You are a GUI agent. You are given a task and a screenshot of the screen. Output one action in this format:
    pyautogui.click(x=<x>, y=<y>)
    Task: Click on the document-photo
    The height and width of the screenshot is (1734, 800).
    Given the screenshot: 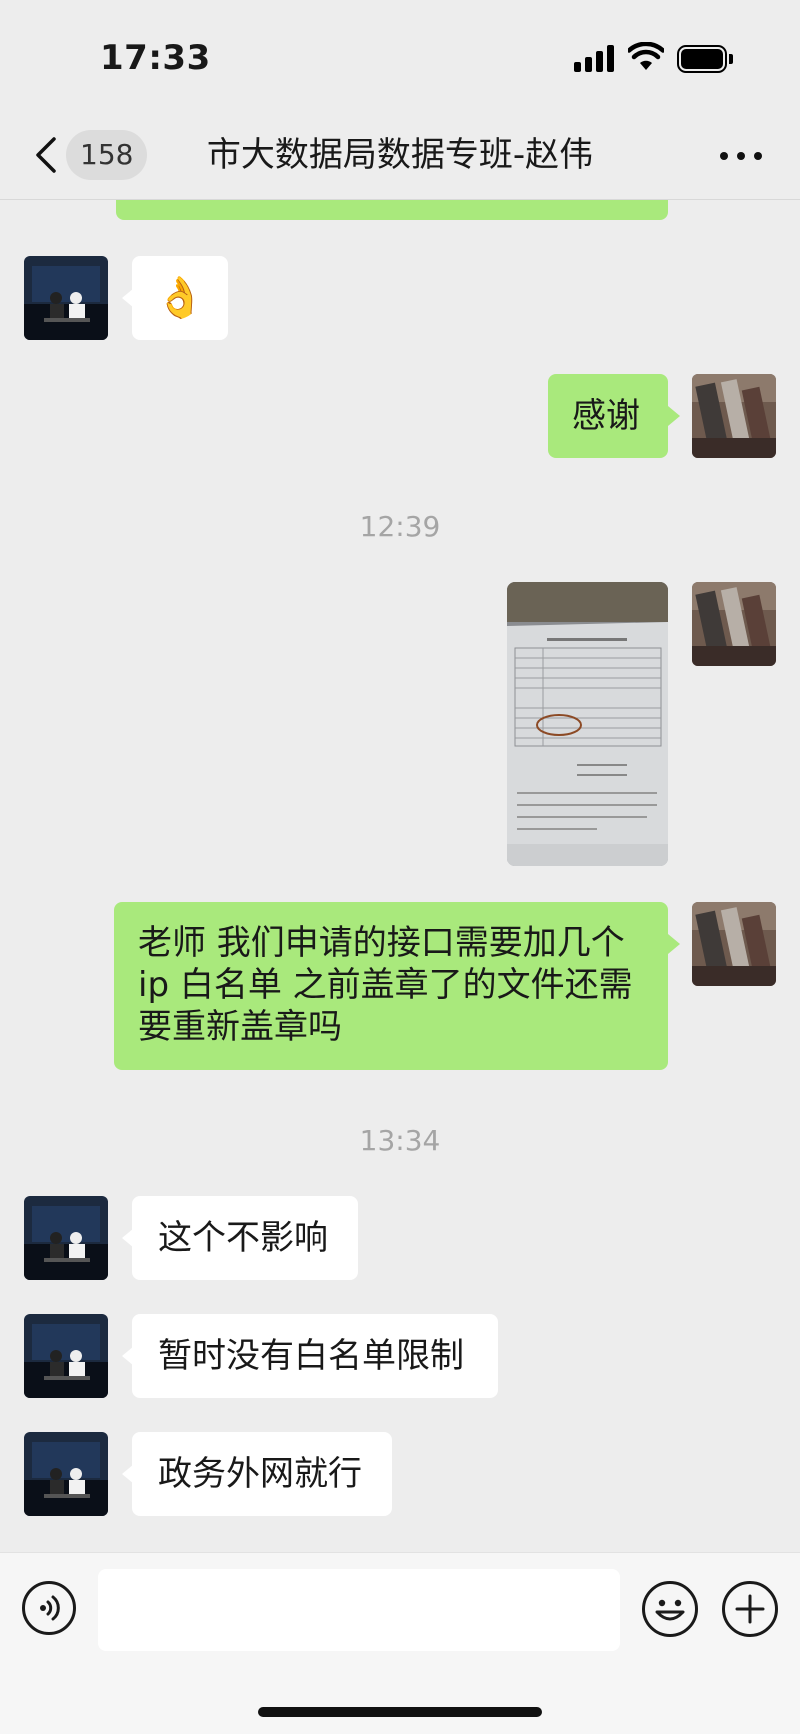 What is the action you would take?
    pyautogui.click(x=587, y=724)
    